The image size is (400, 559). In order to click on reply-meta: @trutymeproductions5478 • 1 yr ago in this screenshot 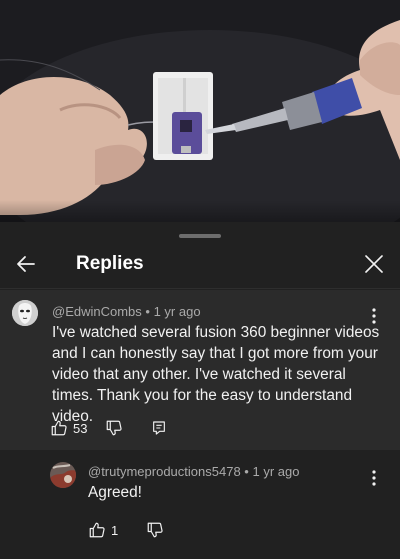, I will do `click(193, 471)`.